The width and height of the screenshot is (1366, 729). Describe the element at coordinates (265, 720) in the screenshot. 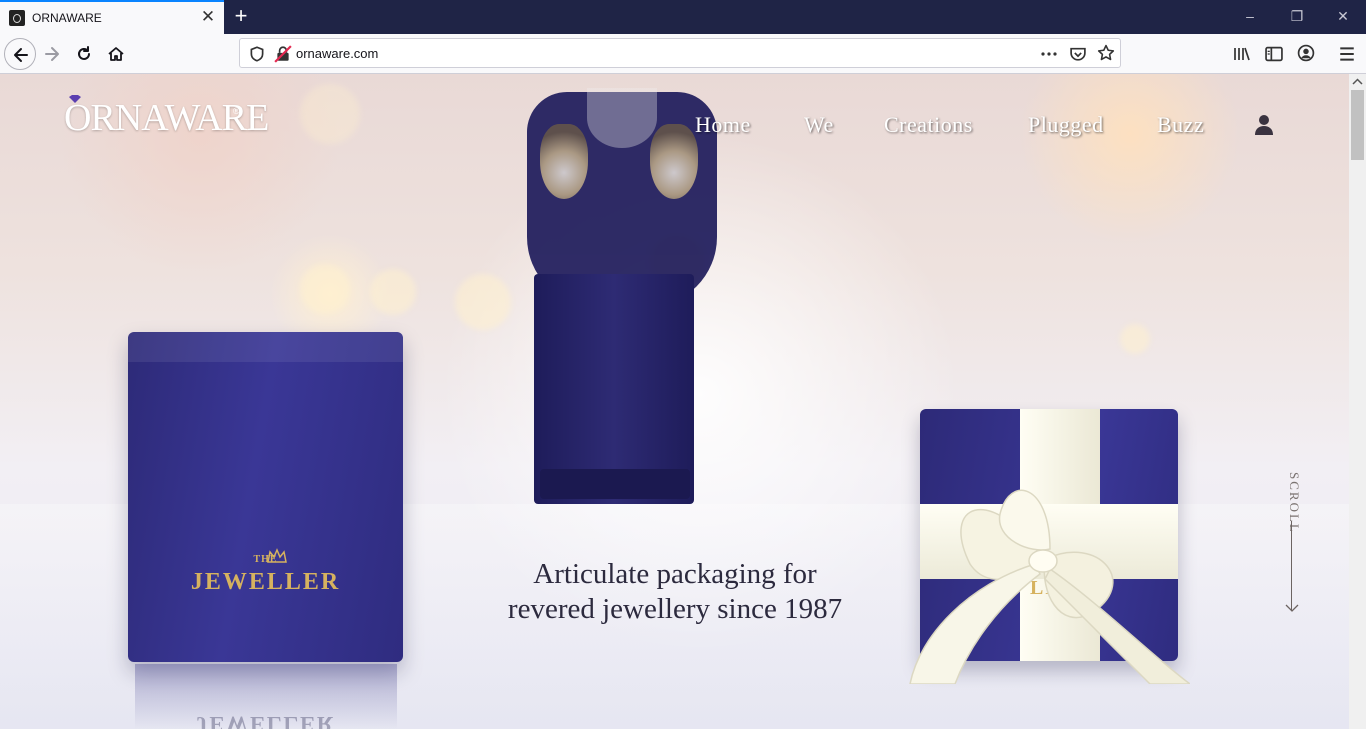

I see `box-brand-reflection: JEWELLER` at that location.